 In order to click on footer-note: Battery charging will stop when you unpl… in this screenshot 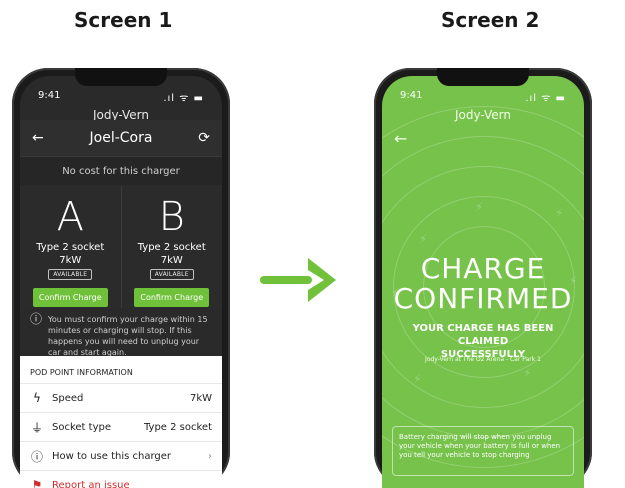, I will do `click(483, 451)`.